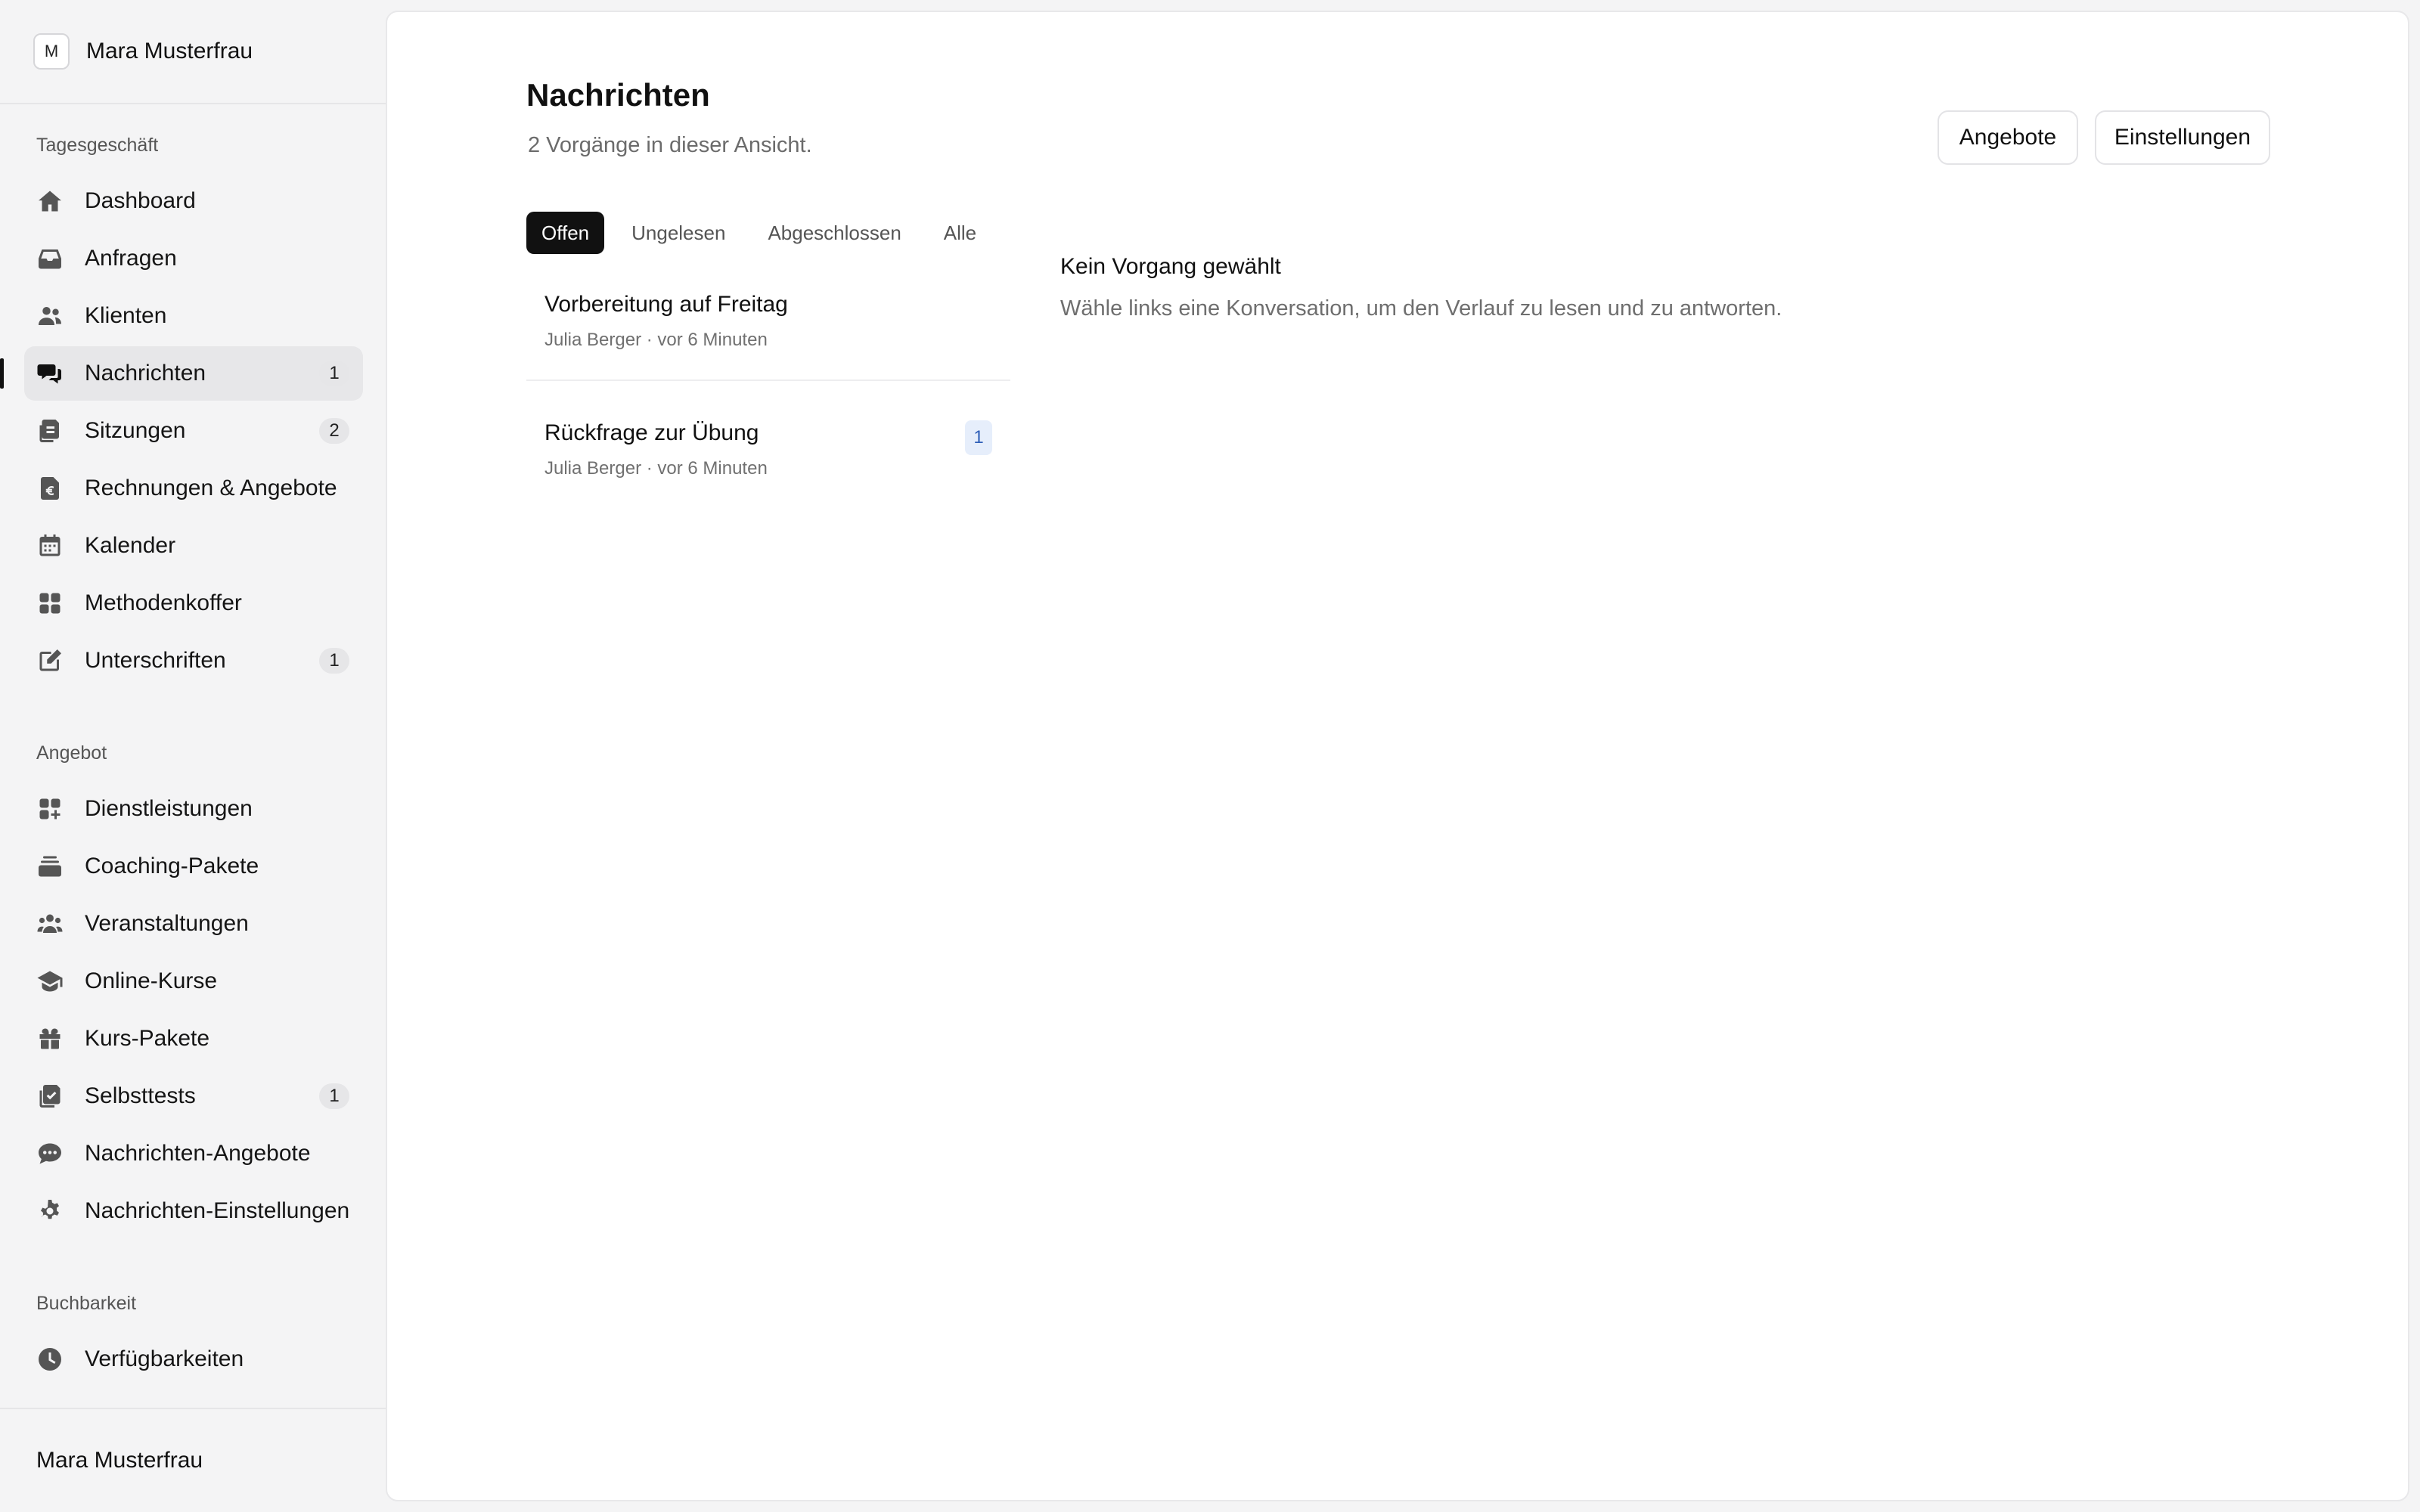  What do you see at coordinates (978, 437) in the screenshot?
I see `unread-badge: 1` at bounding box center [978, 437].